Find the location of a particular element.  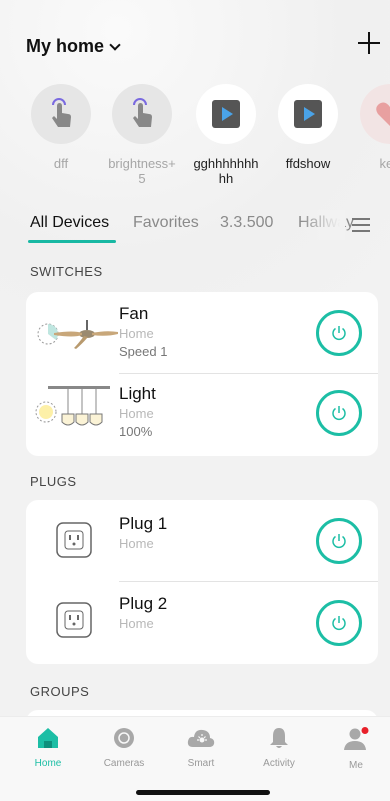

scene-list: dff brightness+5 gghhhhhhhhh ffdshow ke is located at coordinates (195, 139).